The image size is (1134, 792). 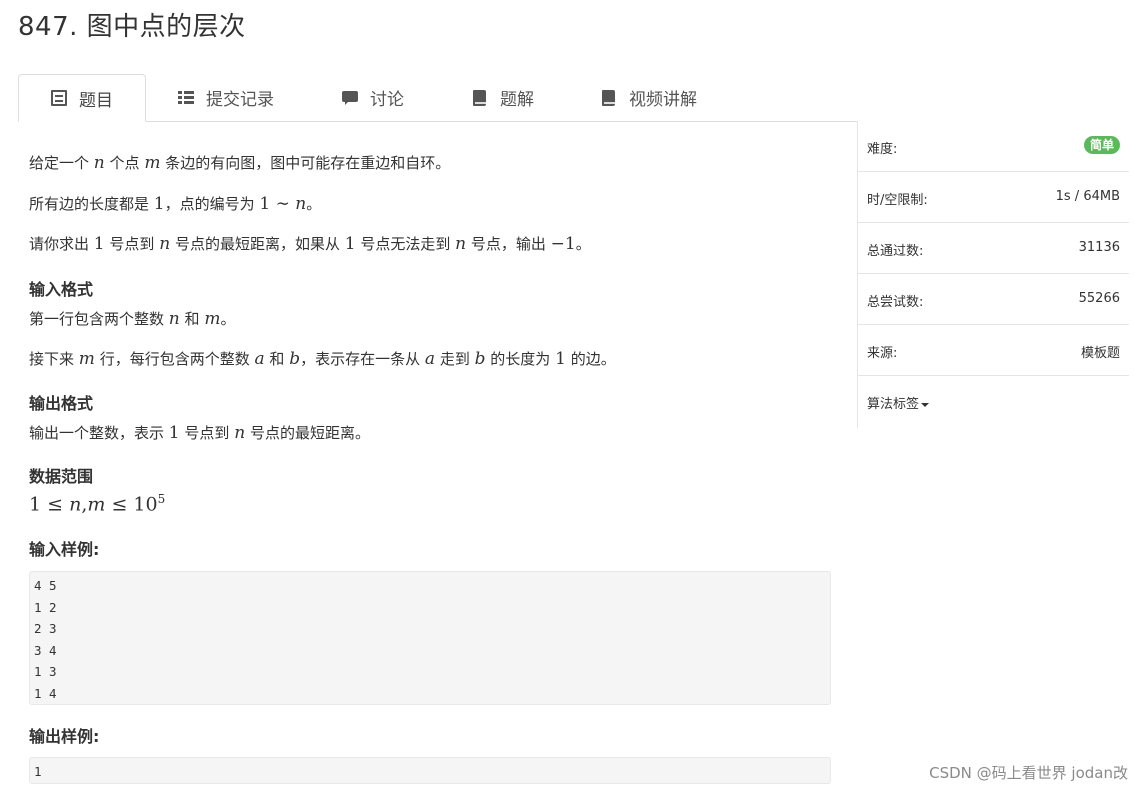 I want to click on data-range-heading: 数据范围, so click(x=61, y=476).